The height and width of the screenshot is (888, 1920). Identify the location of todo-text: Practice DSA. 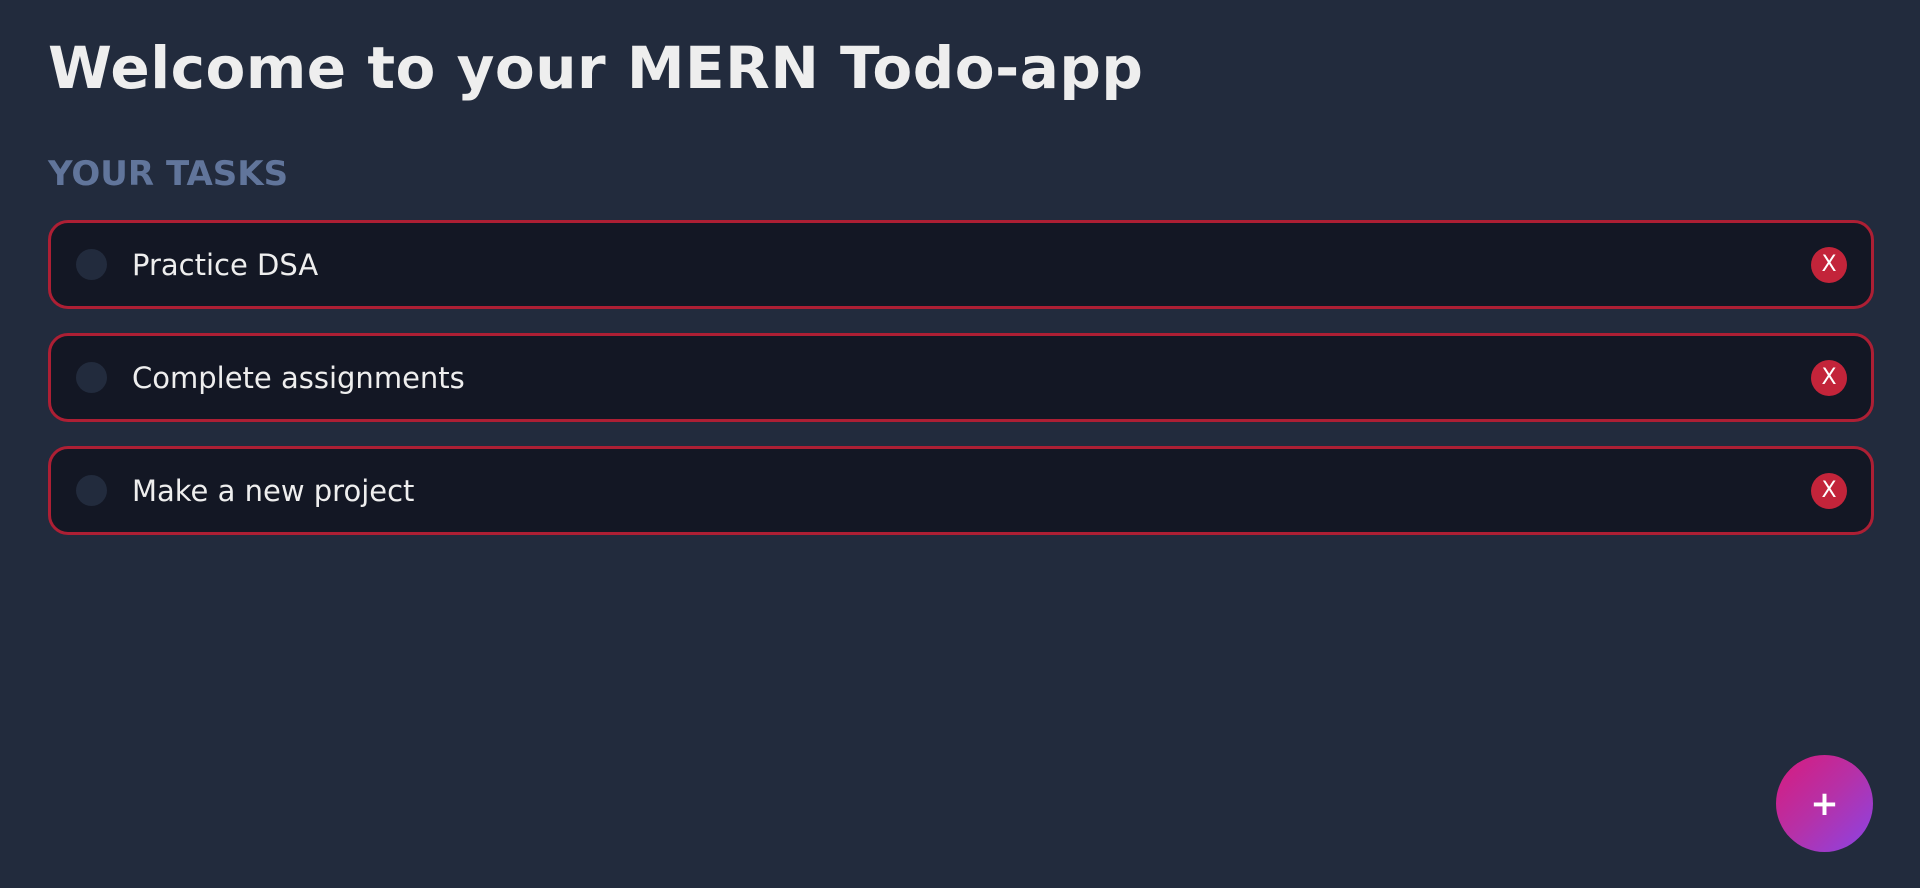
(225, 264).